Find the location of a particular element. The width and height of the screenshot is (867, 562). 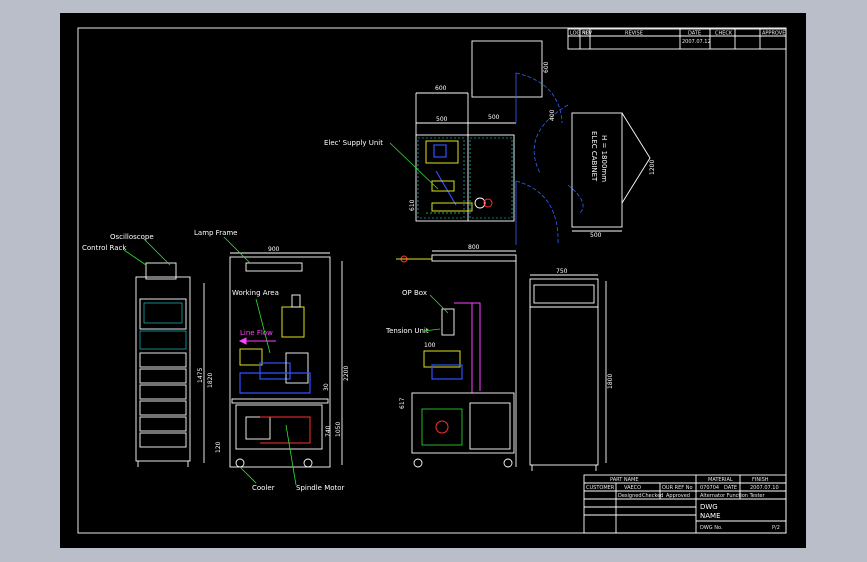

tb-date-label: DATE is located at coordinates (730, 488).